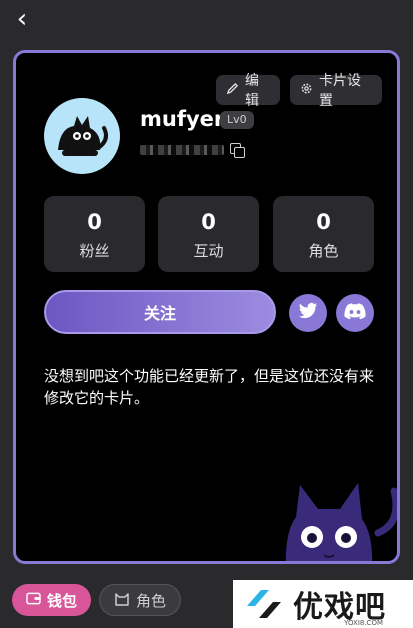  I want to click on stat-characters: 0 角色, so click(323, 234).